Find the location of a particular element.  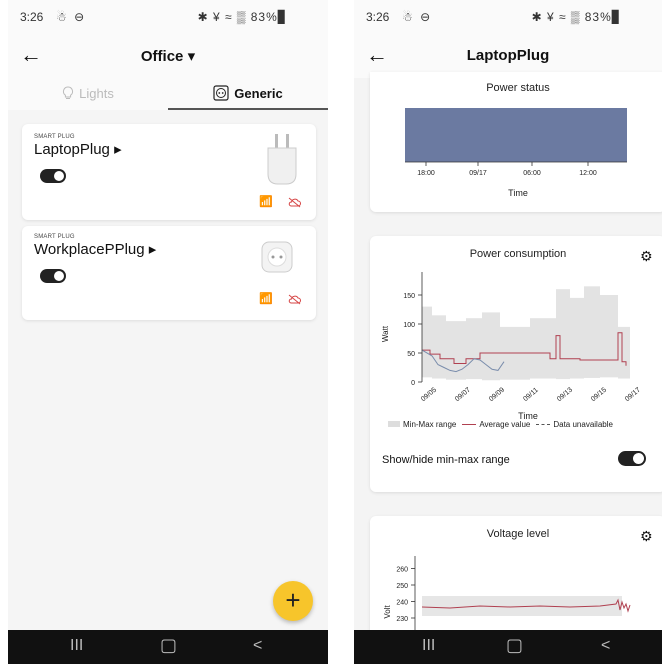

x-tick-label: 09/07 is located at coordinates (463, 394).